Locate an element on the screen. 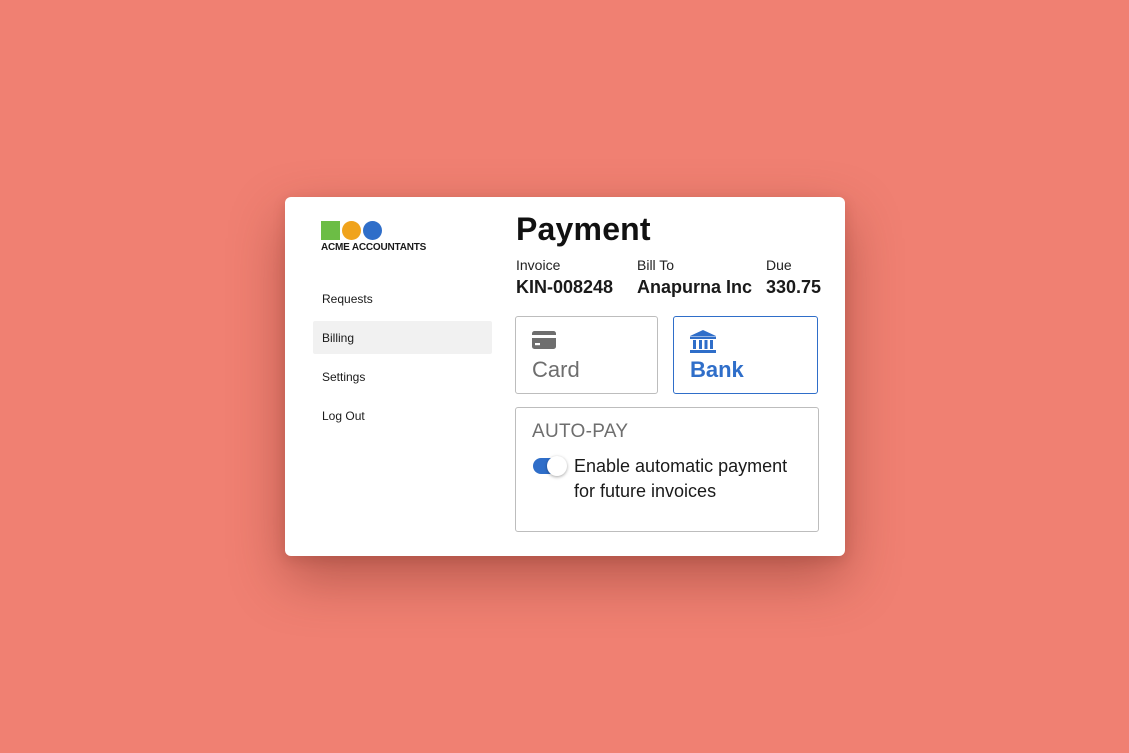 The width and height of the screenshot is (1129, 753). logo-mark is located at coordinates (352, 230).